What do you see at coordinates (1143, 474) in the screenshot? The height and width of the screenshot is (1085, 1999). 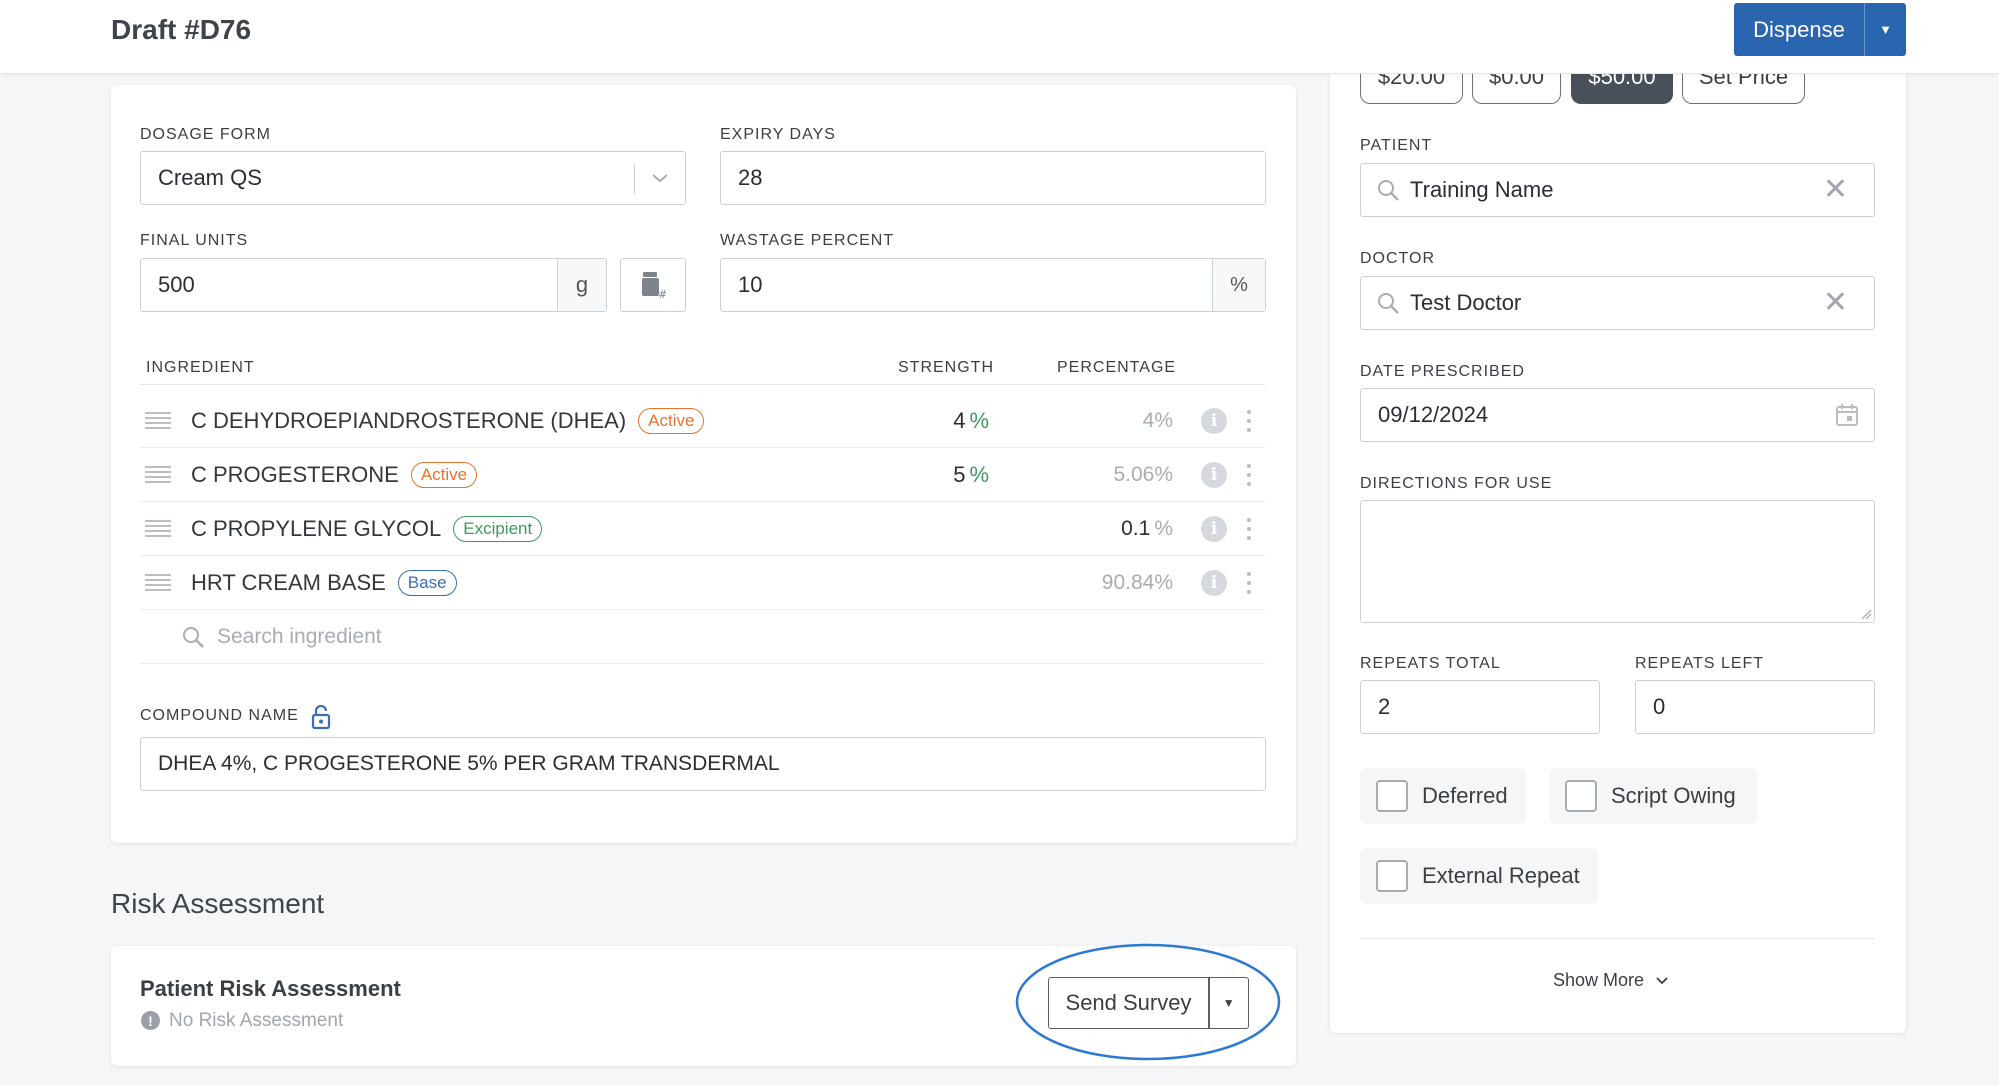 I see `percentage-value: 5.06%` at bounding box center [1143, 474].